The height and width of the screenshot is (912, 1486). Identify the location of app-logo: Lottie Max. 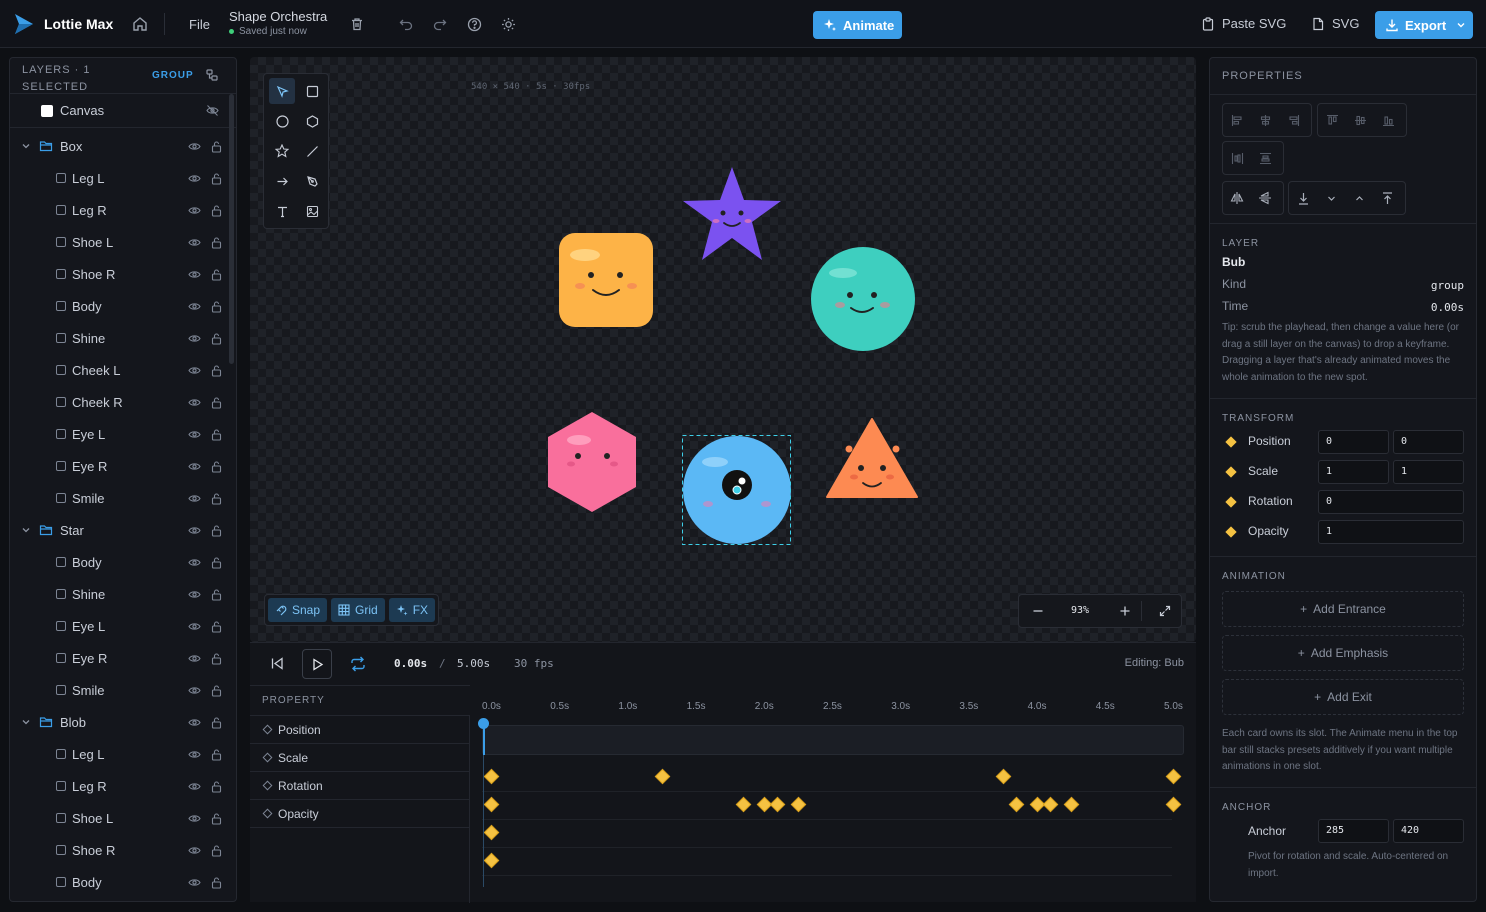
(62, 24).